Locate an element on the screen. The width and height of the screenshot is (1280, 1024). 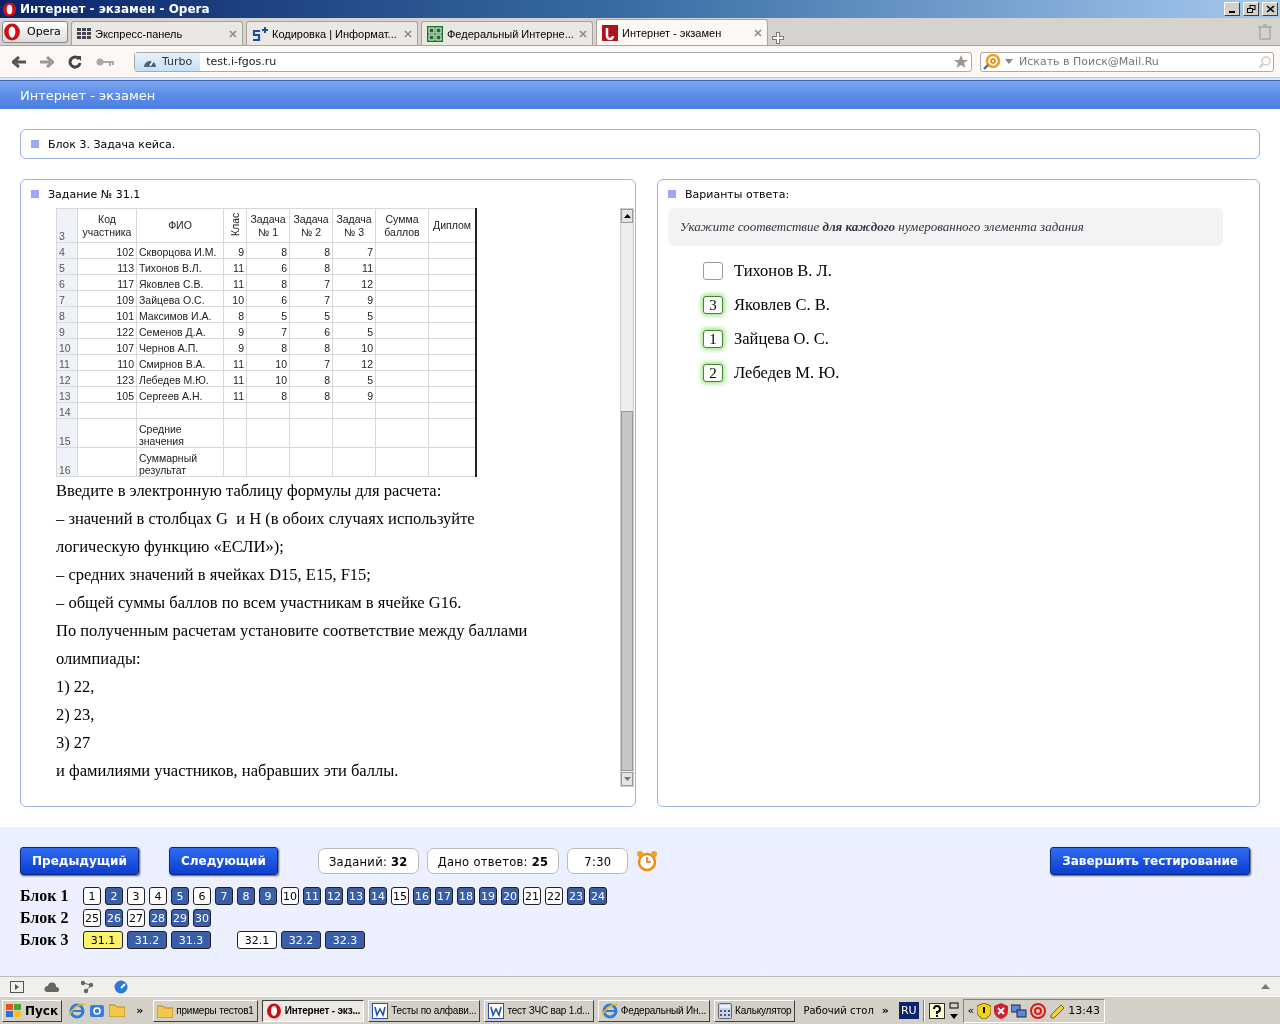
browser-tab: Интернет - экзамен is located at coordinates (682, 32).